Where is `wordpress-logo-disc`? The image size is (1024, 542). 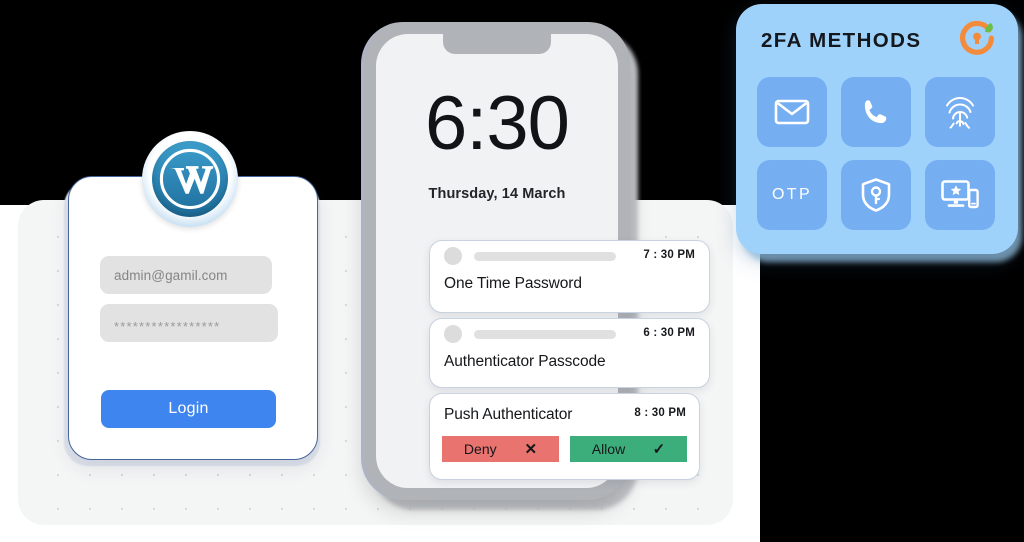 wordpress-logo-disc is located at coordinates (190, 179).